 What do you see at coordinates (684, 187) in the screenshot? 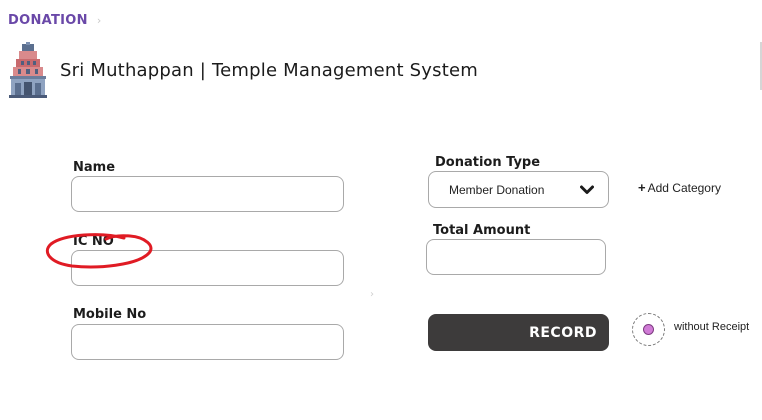
I see `add-category-label: Add Category` at bounding box center [684, 187].